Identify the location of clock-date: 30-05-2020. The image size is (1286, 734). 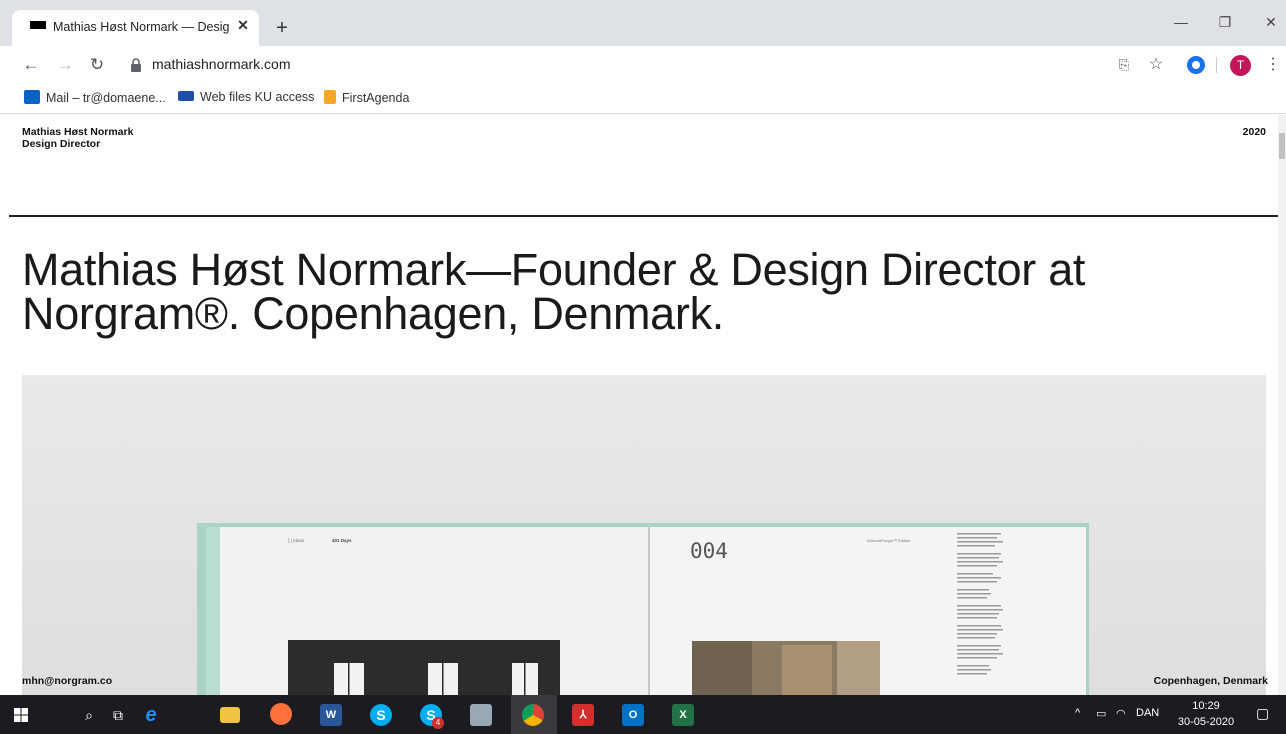
(1206, 722).